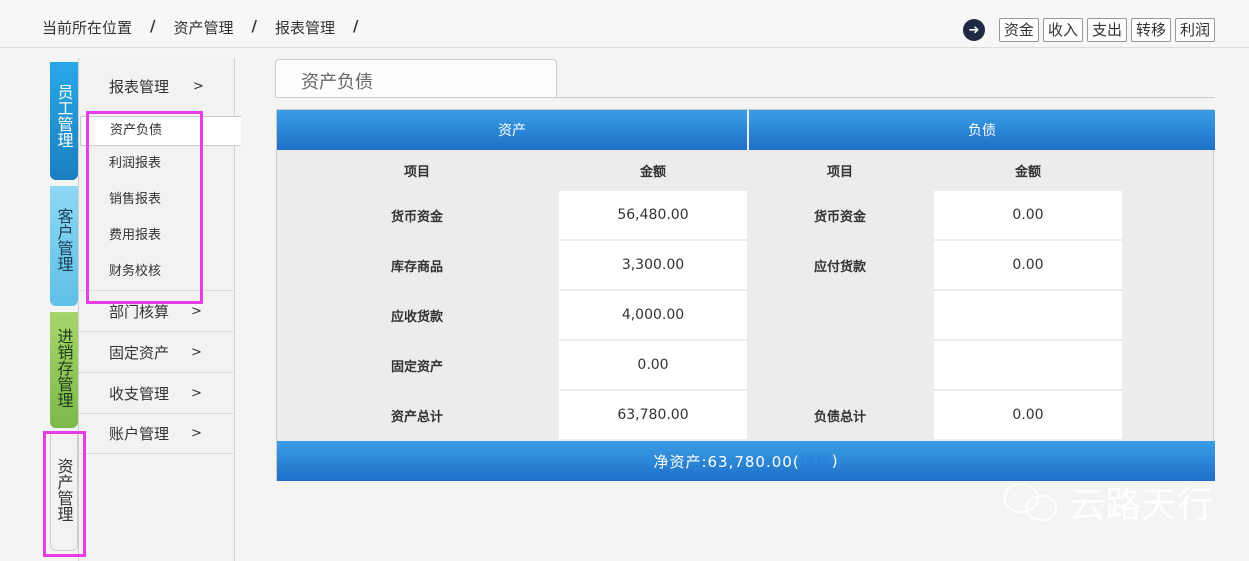 The height and width of the screenshot is (561, 1249). What do you see at coordinates (416, 317) in the screenshot?
I see `asset-label: 应收货款` at bounding box center [416, 317].